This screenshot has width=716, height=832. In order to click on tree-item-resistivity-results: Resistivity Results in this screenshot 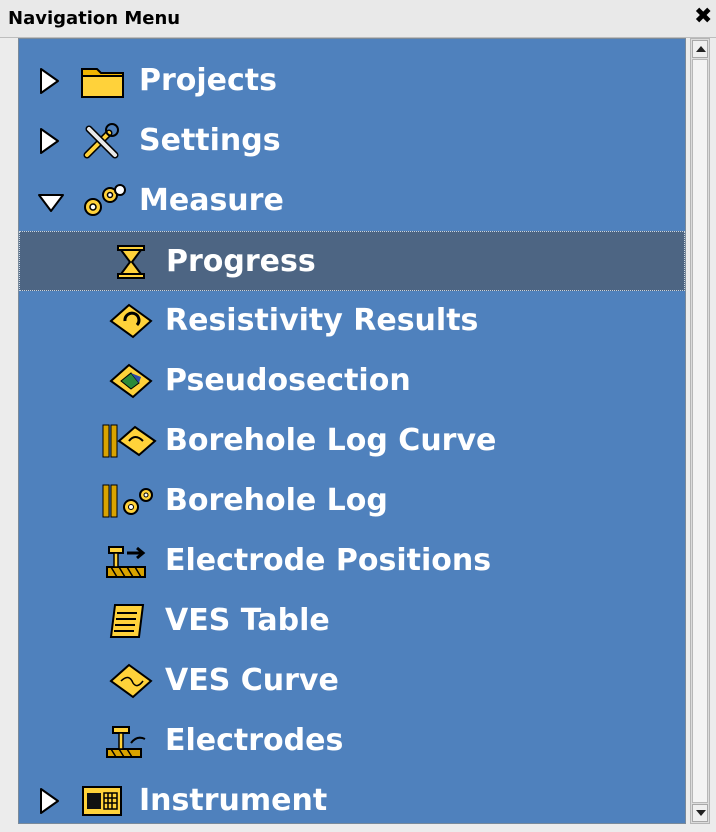, I will do `click(352, 321)`.